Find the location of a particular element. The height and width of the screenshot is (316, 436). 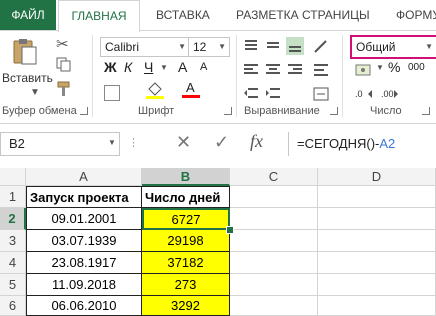

orientation-icon is located at coordinates (321, 46).